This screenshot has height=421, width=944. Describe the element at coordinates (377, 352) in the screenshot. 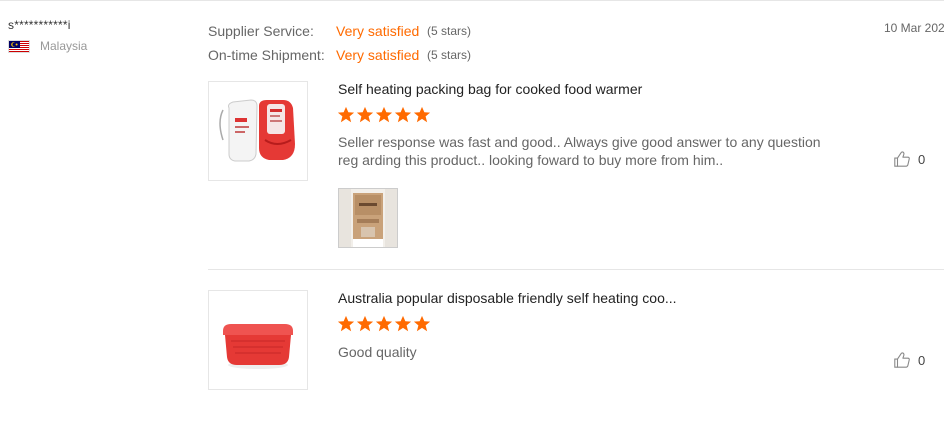

I see `review-text: Good quality` at that location.